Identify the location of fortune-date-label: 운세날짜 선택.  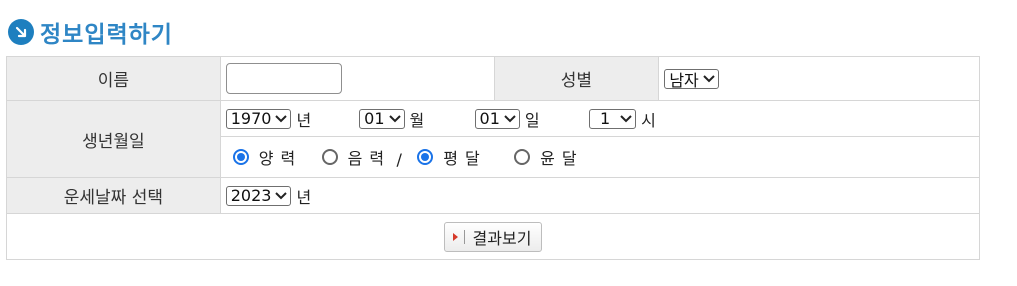
(113, 195).